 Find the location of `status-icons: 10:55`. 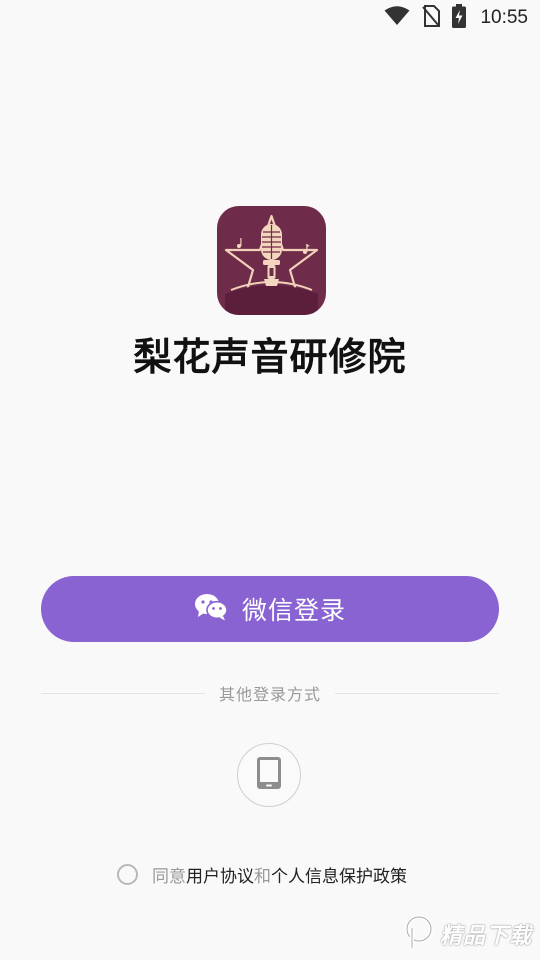

status-icons: 10:55 is located at coordinates (456, 18).